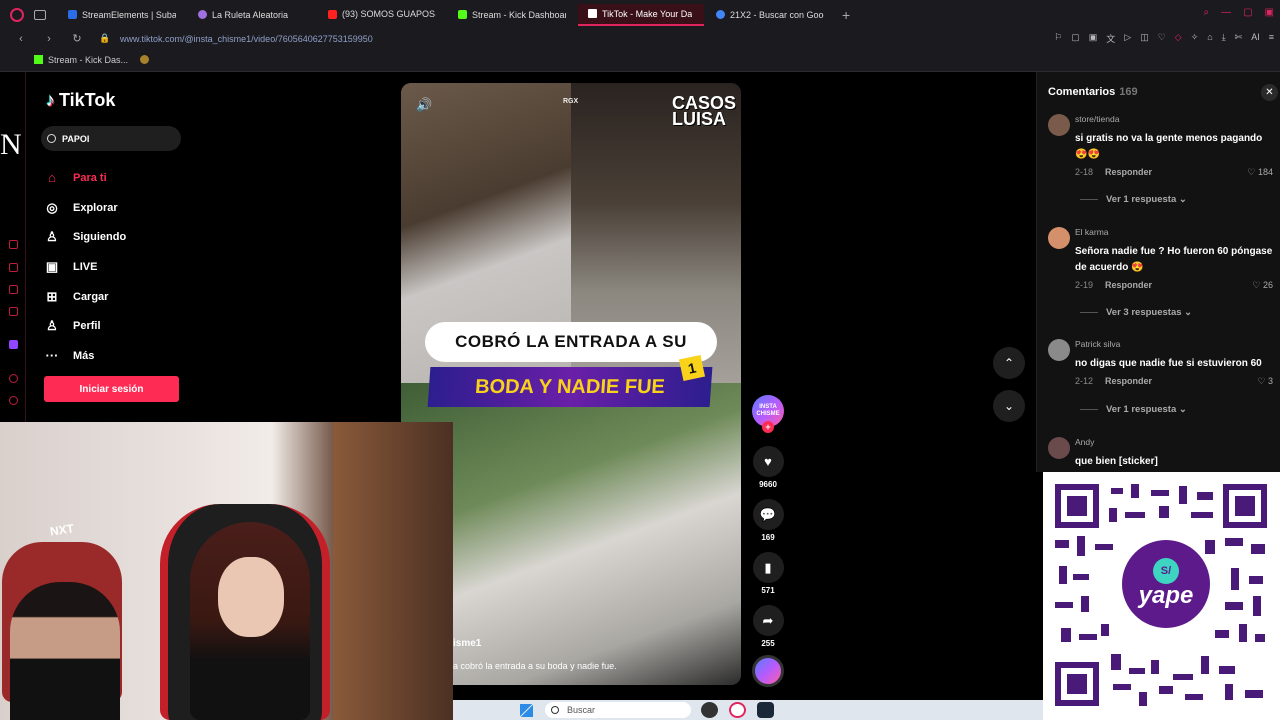 Image resolution: width=1280 pixels, height=720 pixels. What do you see at coordinates (1238, 12) in the screenshot?
I see `window-controls: ⌕ — ▢ ▣` at bounding box center [1238, 12].